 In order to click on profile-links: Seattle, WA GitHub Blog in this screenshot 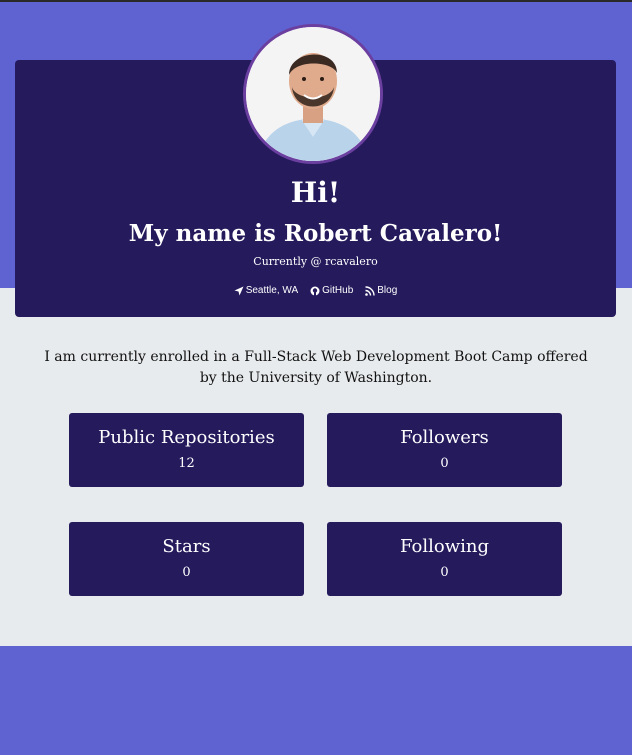, I will do `click(315, 290)`.